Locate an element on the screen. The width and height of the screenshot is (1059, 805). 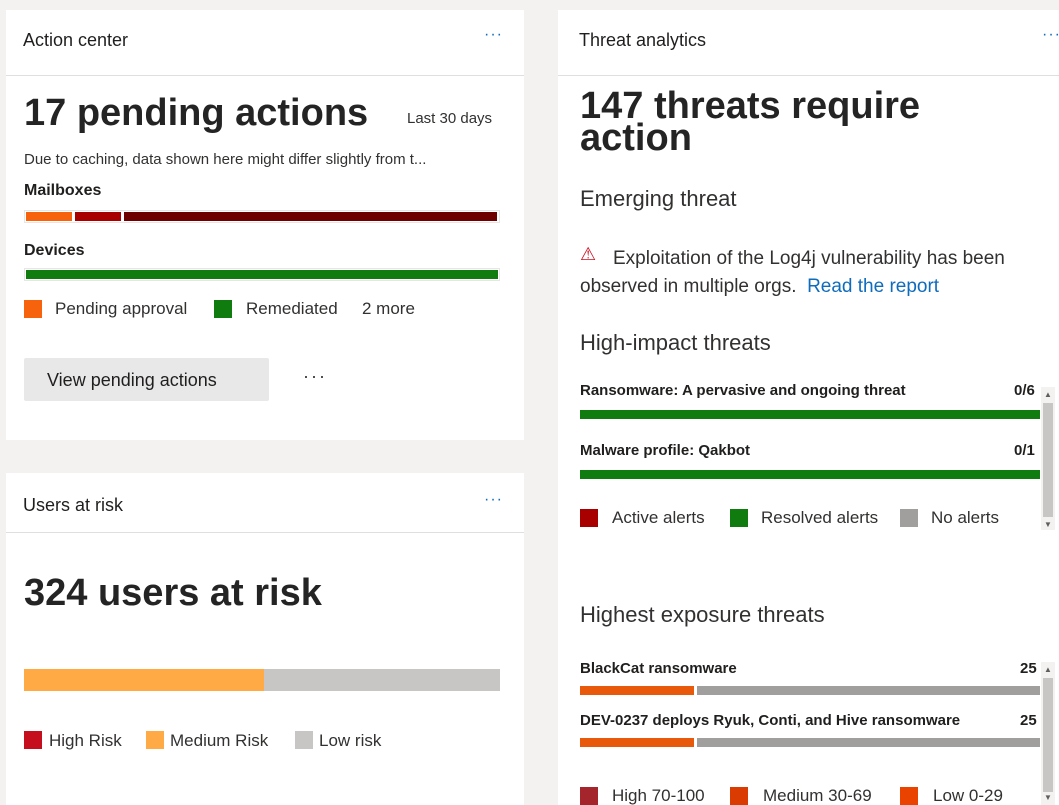
legend-pending-approval-swatch is located at coordinates (33, 309).